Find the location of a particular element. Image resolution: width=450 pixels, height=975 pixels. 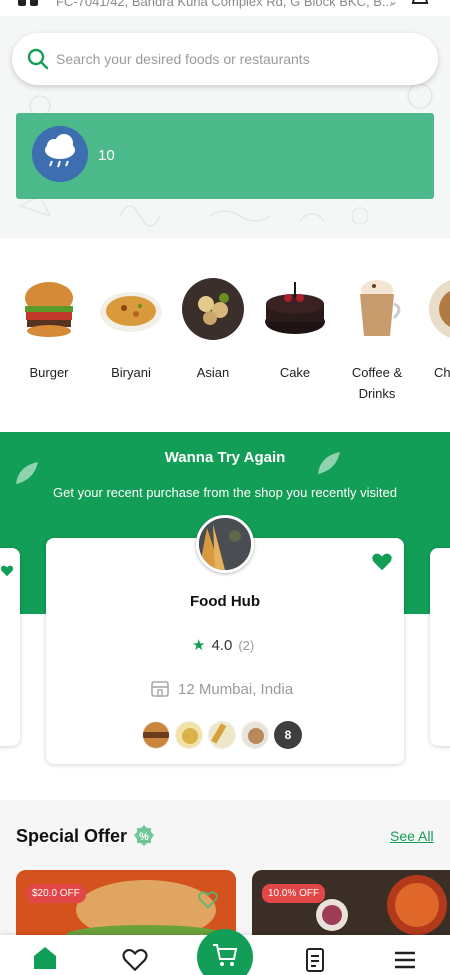

coffee-image is located at coordinates (377, 309).